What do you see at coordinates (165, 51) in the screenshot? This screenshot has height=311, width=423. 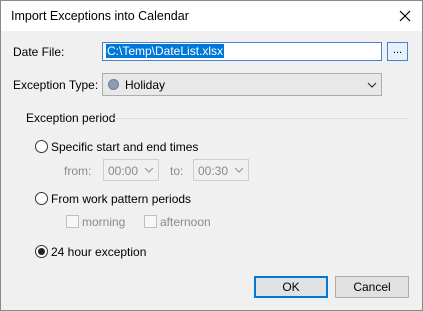 I see `date-file-value: C:\Temp\DateList.xlsx` at bounding box center [165, 51].